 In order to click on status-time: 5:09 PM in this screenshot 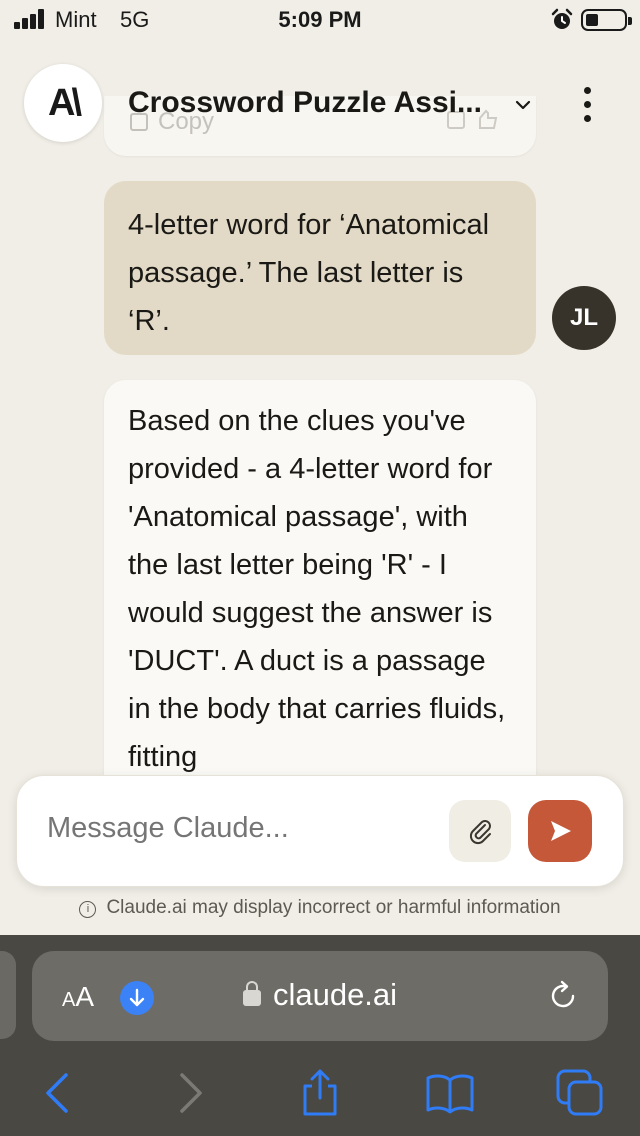, I will do `click(320, 19)`.